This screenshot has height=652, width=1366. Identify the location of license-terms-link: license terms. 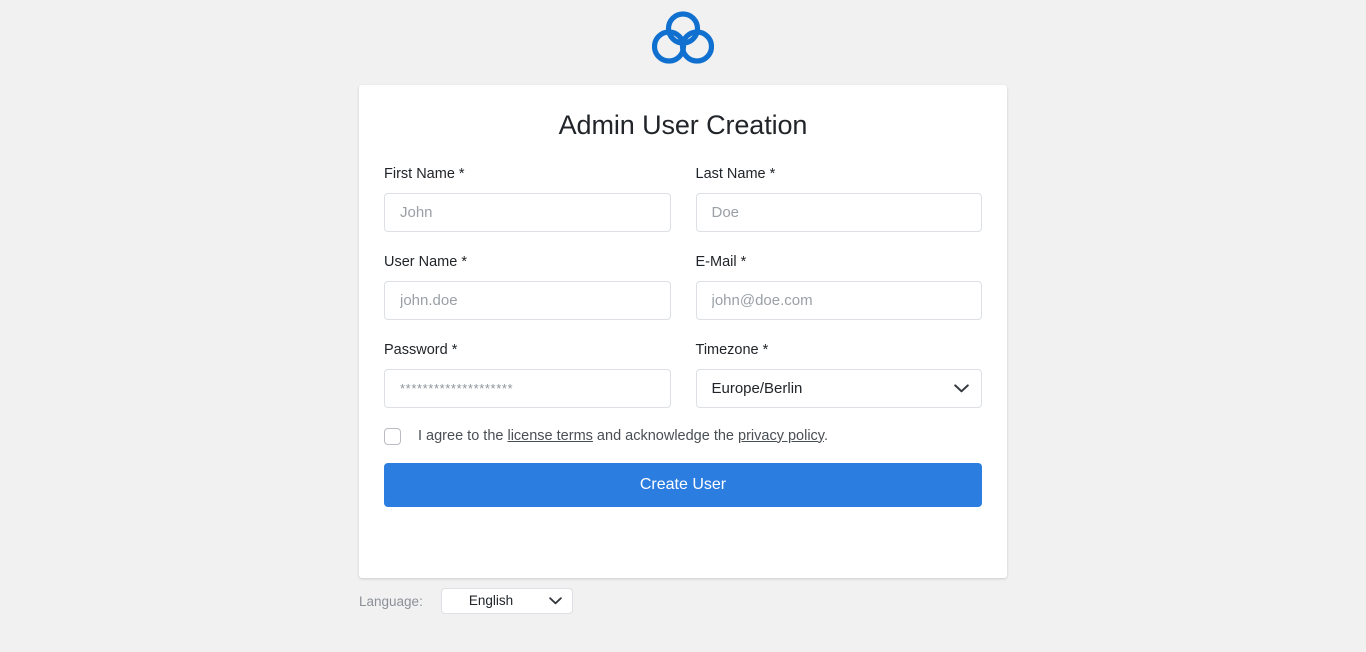
(549, 436).